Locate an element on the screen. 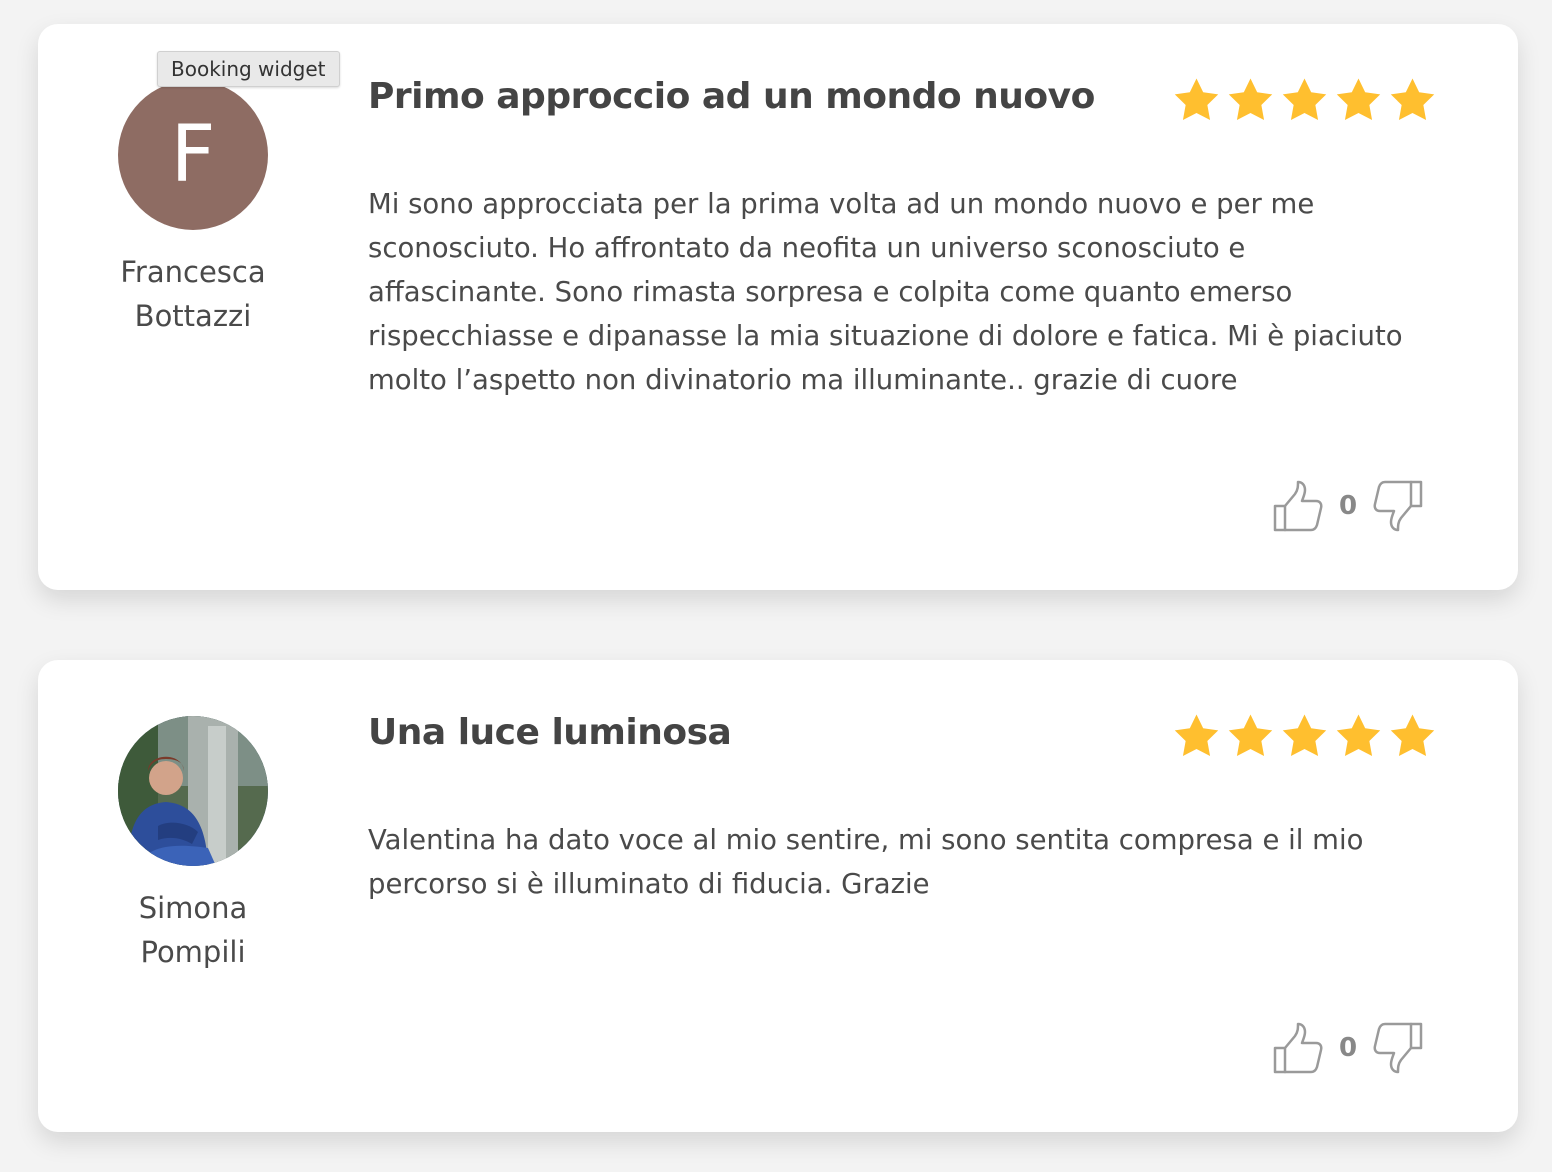  review-title: Primo approccio ad un mondo nuovo is located at coordinates (731, 96).